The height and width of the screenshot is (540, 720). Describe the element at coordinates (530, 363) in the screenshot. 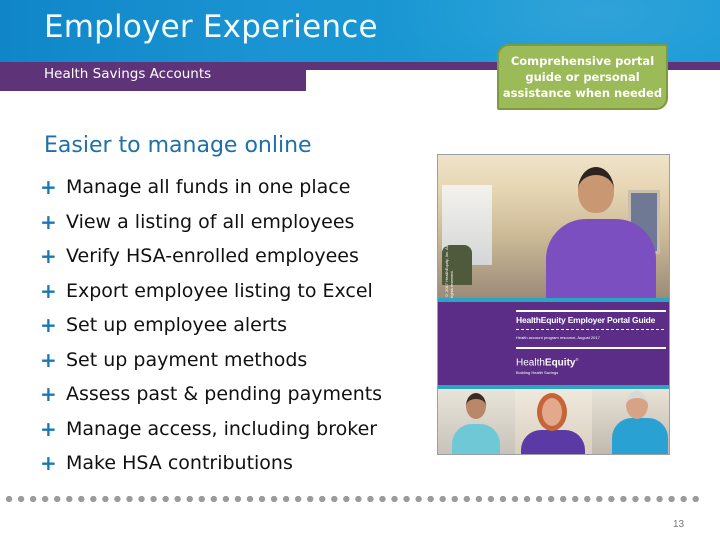

I see `logo-text-light: Health` at that location.